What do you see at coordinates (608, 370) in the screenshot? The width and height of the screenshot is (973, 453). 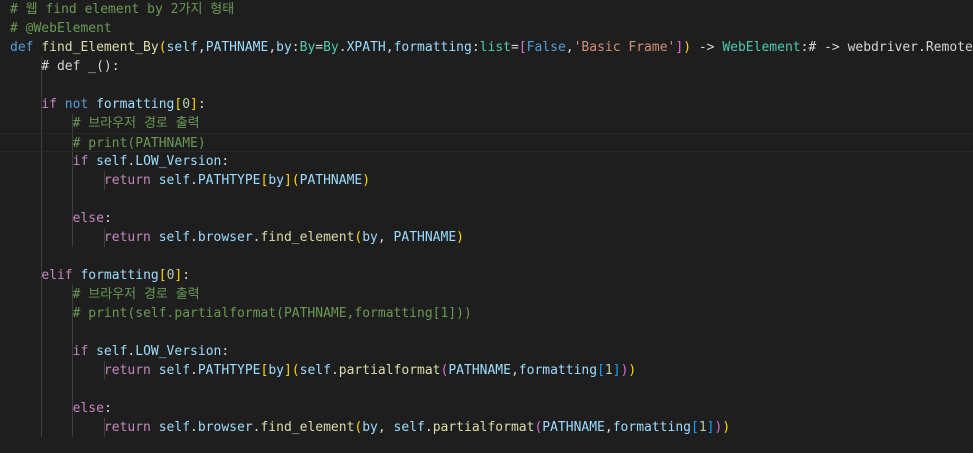 I see `code-token: 1` at bounding box center [608, 370].